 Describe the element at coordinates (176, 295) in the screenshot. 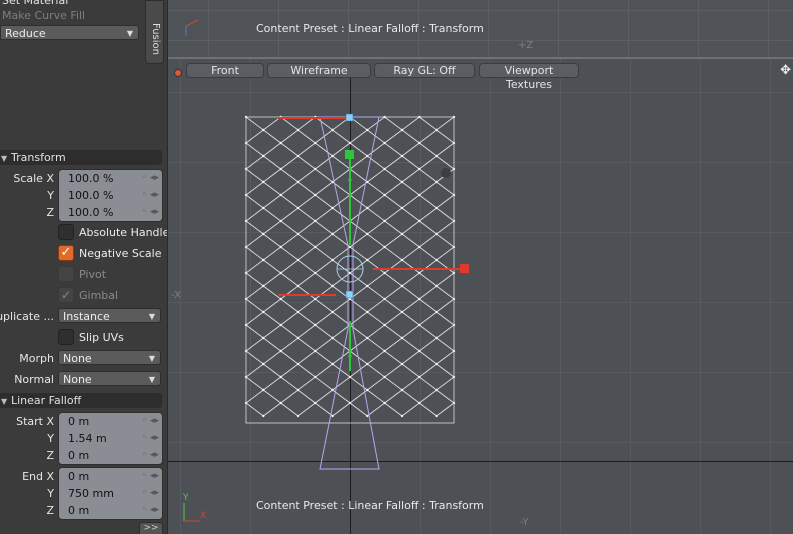

I see `axis-label-neg-x: -X` at that location.